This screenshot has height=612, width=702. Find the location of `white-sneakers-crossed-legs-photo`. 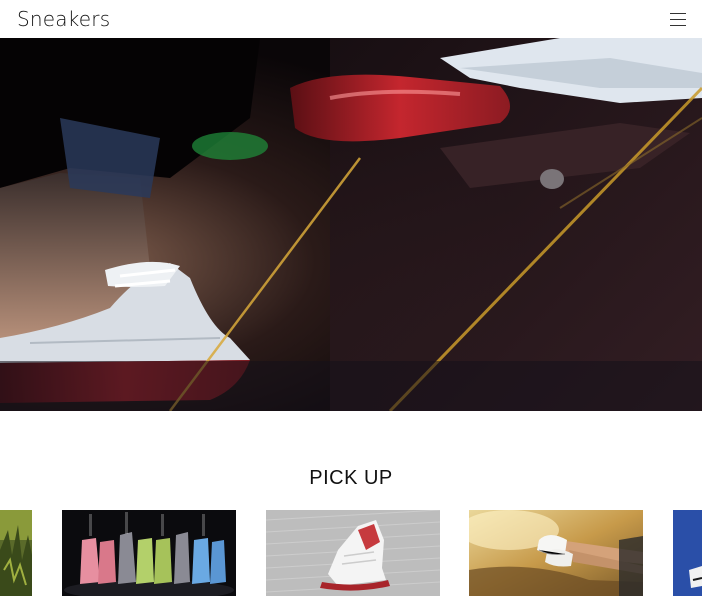

white-sneakers-crossed-legs-photo is located at coordinates (556, 553).